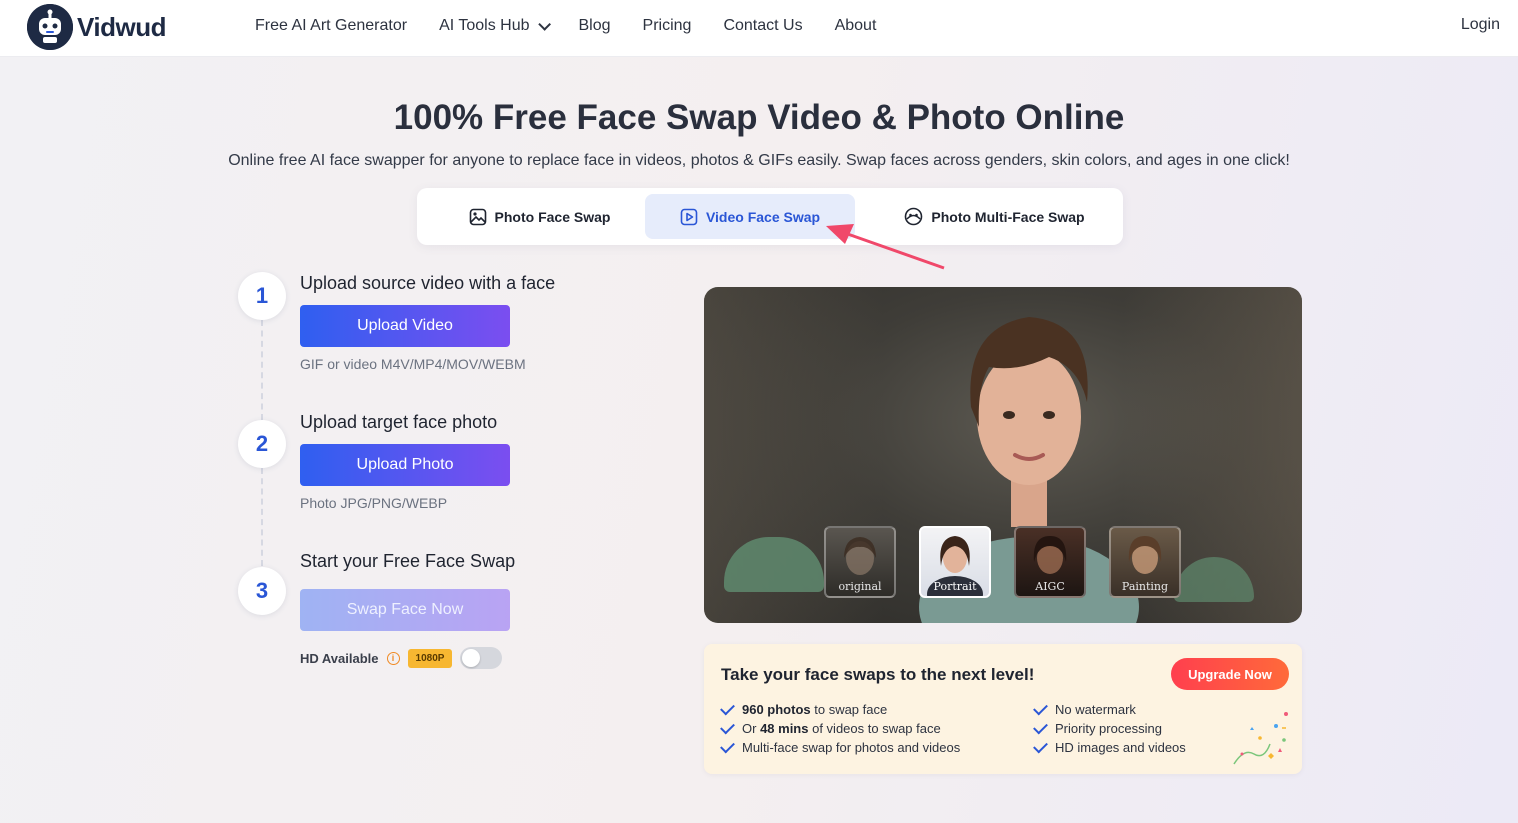  Describe the element at coordinates (1050, 586) in the screenshot. I see `thumbnail-label: AIGC` at that location.